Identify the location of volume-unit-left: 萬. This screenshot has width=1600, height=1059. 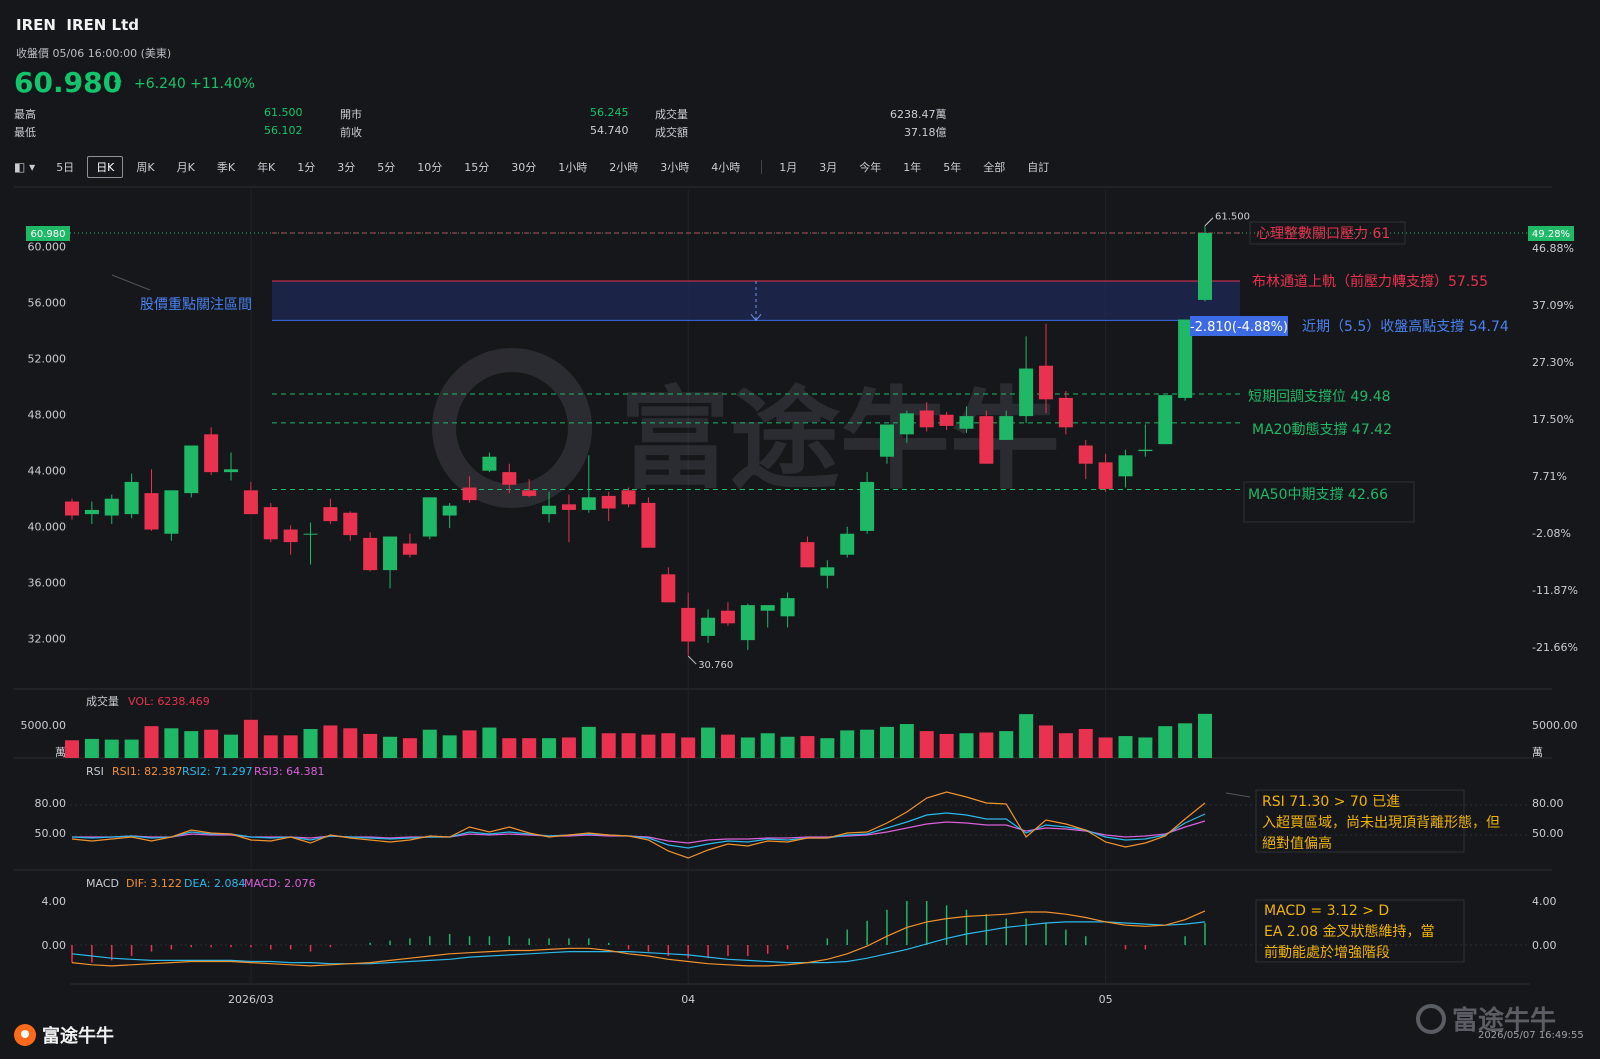
(60, 752).